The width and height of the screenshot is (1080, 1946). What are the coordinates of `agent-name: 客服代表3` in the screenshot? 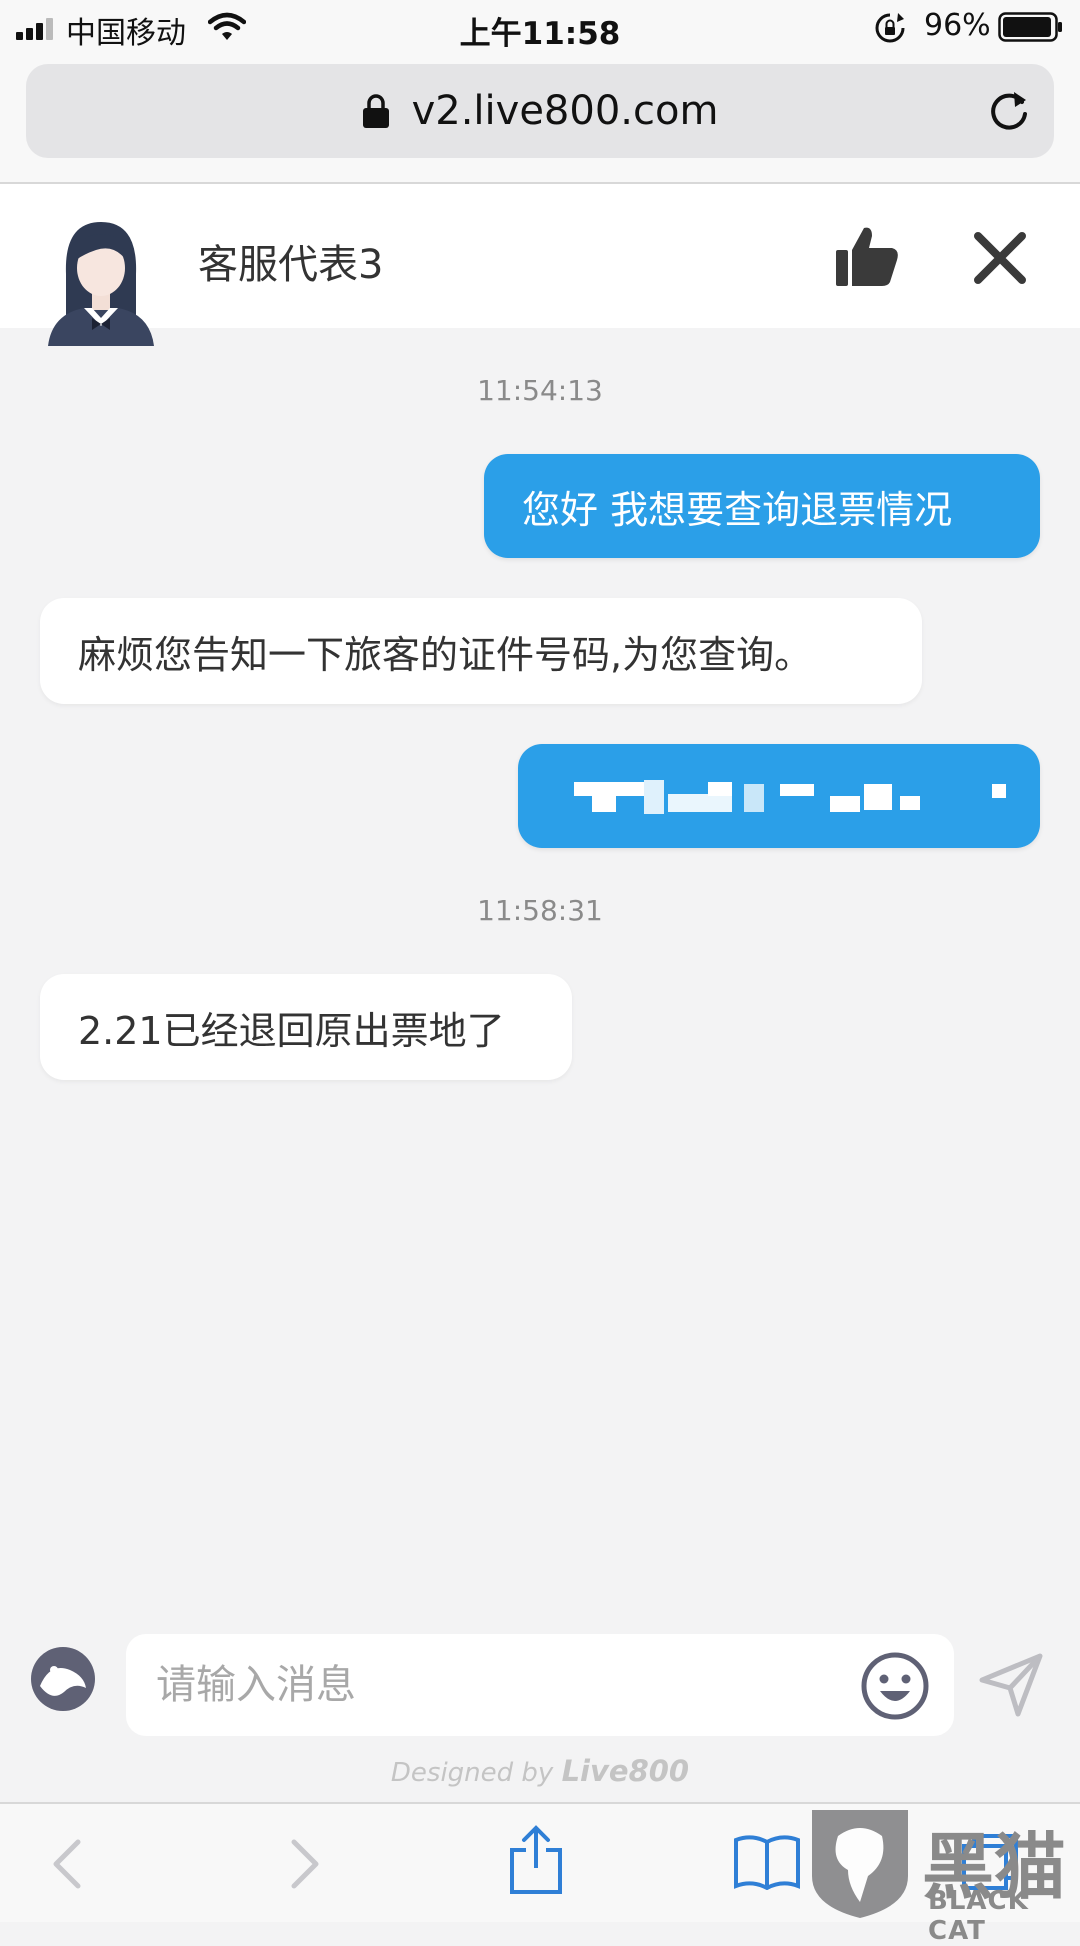 It's located at (291, 265).